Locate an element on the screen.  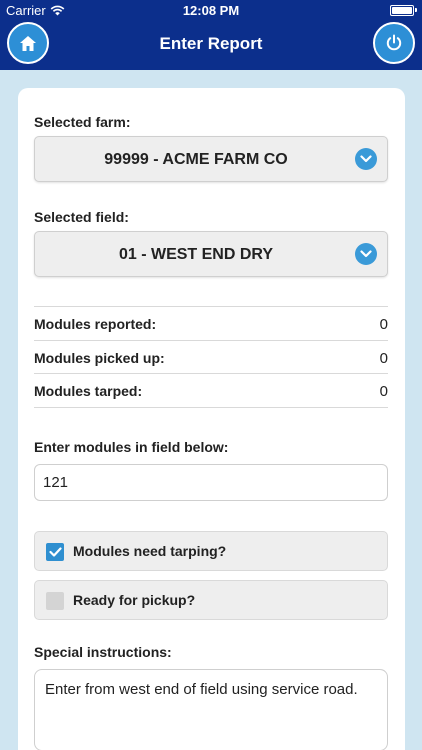
stat-label: Modules tarped: is located at coordinates (88, 391).